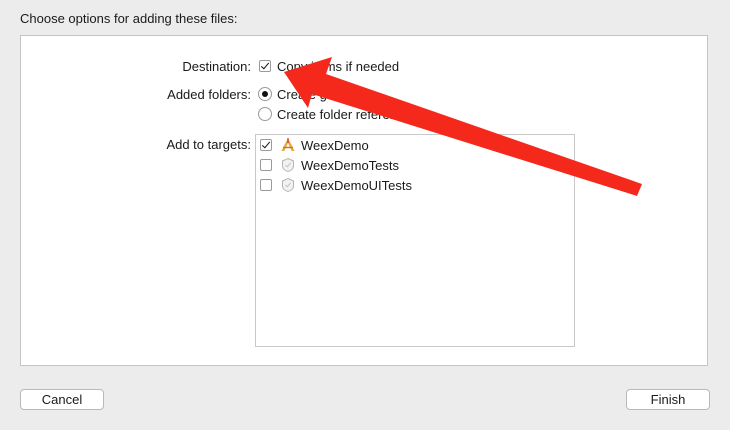  What do you see at coordinates (265, 66) in the screenshot?
I see `copy-items-checkbox` at bounding box center [265, 66].